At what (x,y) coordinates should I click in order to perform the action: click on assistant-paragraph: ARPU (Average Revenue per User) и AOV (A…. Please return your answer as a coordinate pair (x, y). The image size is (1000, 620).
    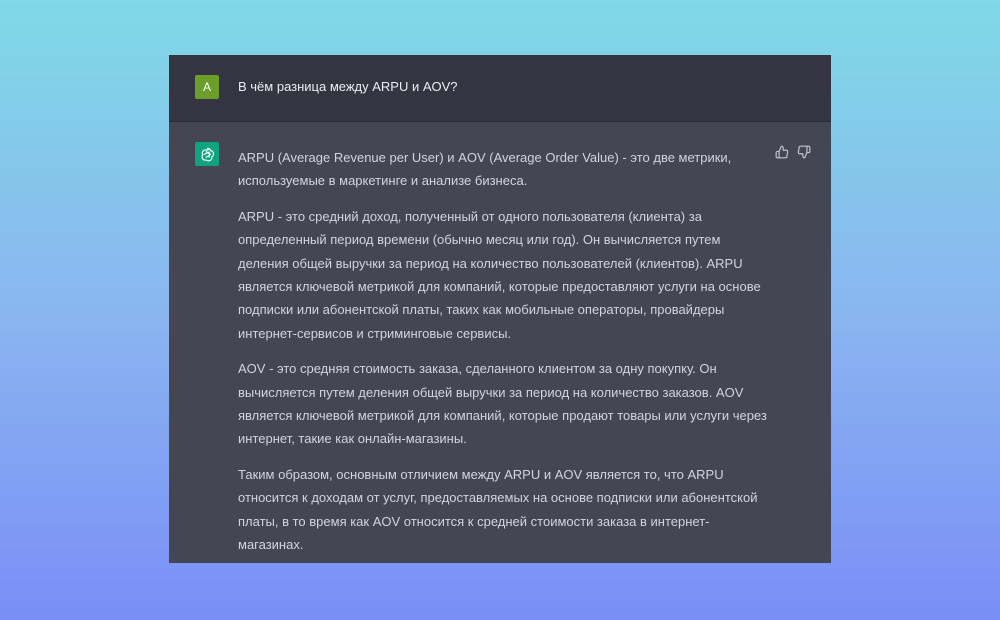
    Looking at the image, I should click on (485, 169).